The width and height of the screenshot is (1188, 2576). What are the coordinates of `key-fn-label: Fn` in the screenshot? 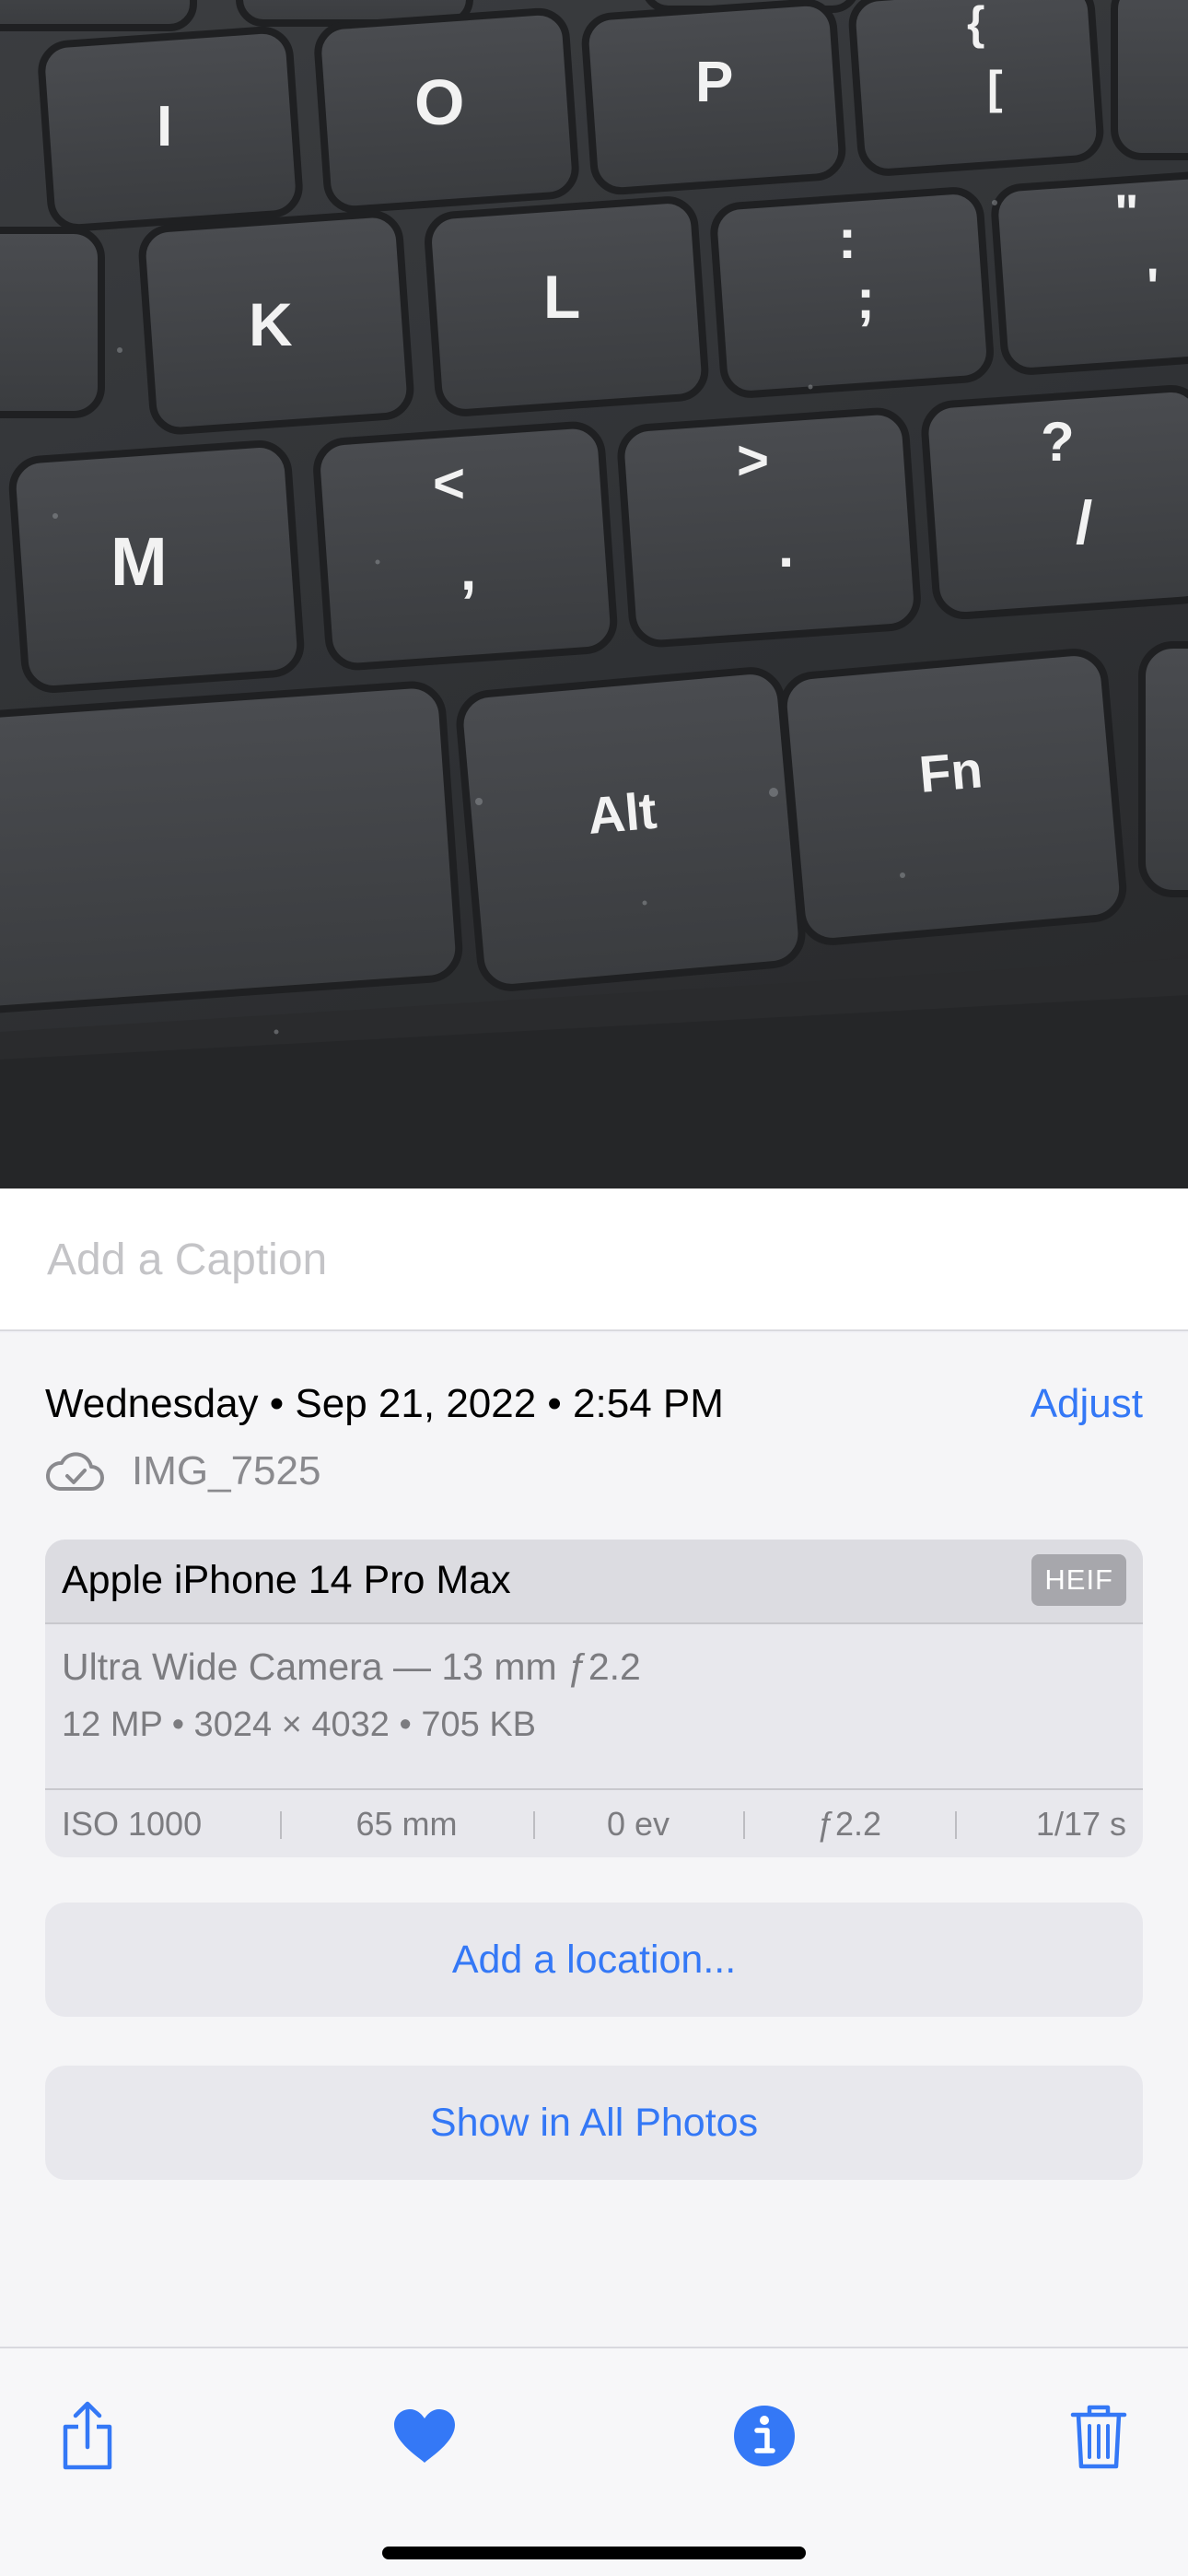 It's located at (951, 771).